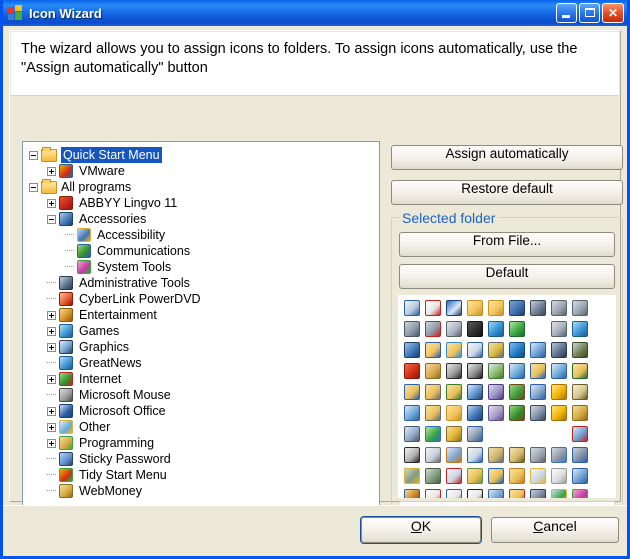  Describe the element at coordinates (201, 379) in the screenshot. I see `tree-item: Internet` at that location.